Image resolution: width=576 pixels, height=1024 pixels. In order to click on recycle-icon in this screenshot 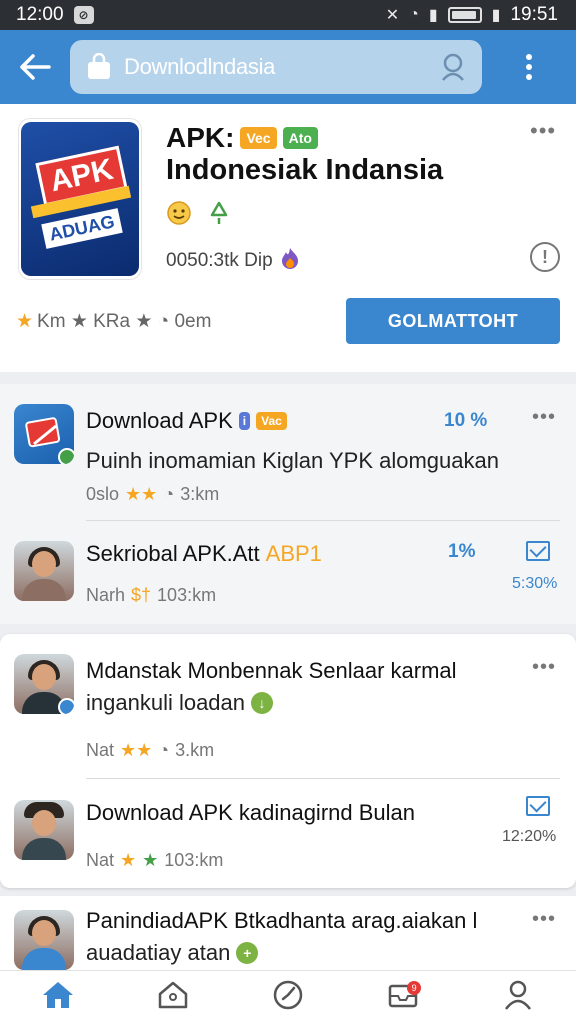, I will do `click(219, 215)`.